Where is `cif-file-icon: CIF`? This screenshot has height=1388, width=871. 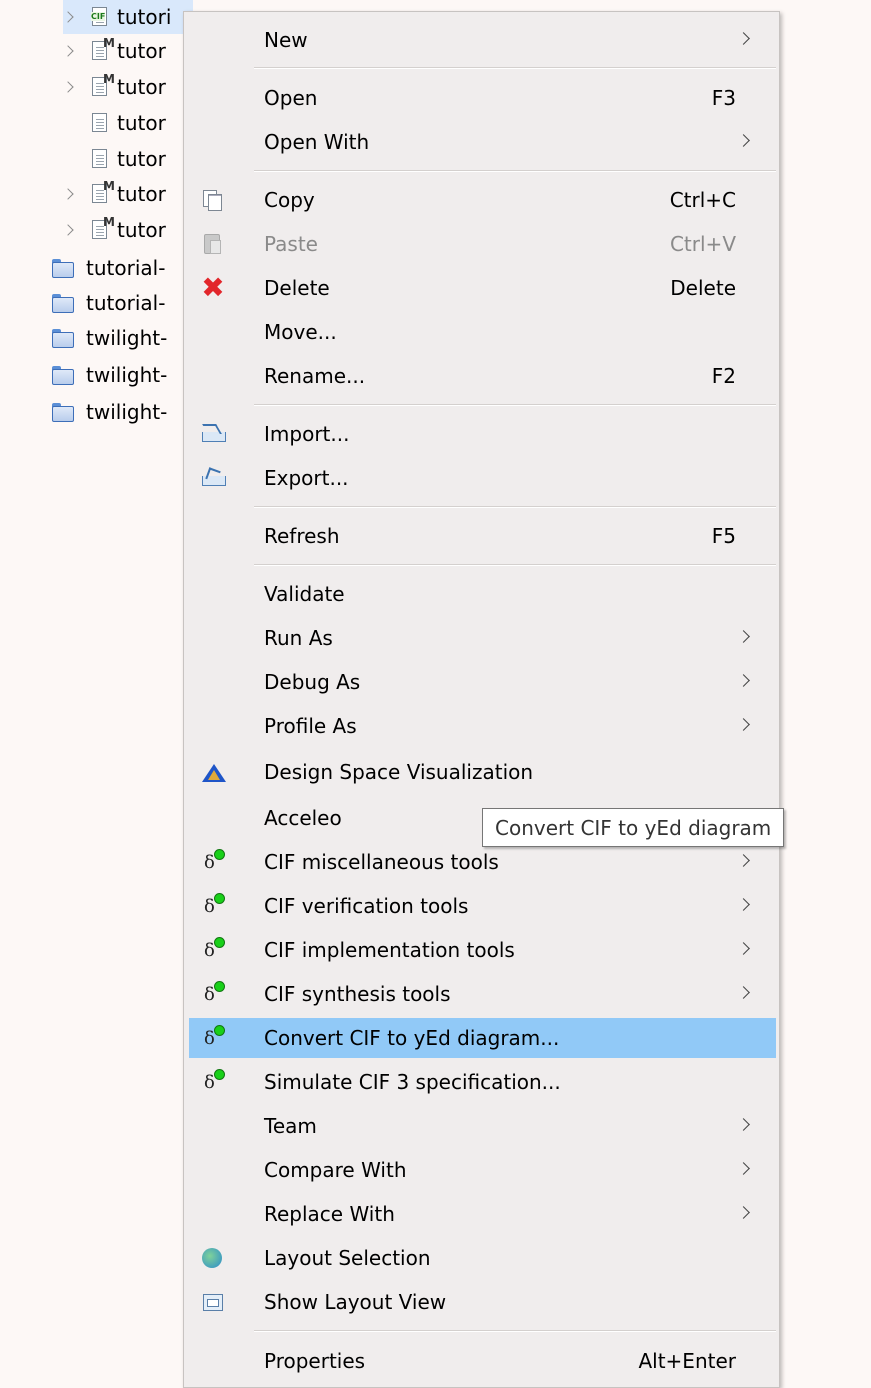 cif-file-icon: CIF is located at coordinates (100, 17).